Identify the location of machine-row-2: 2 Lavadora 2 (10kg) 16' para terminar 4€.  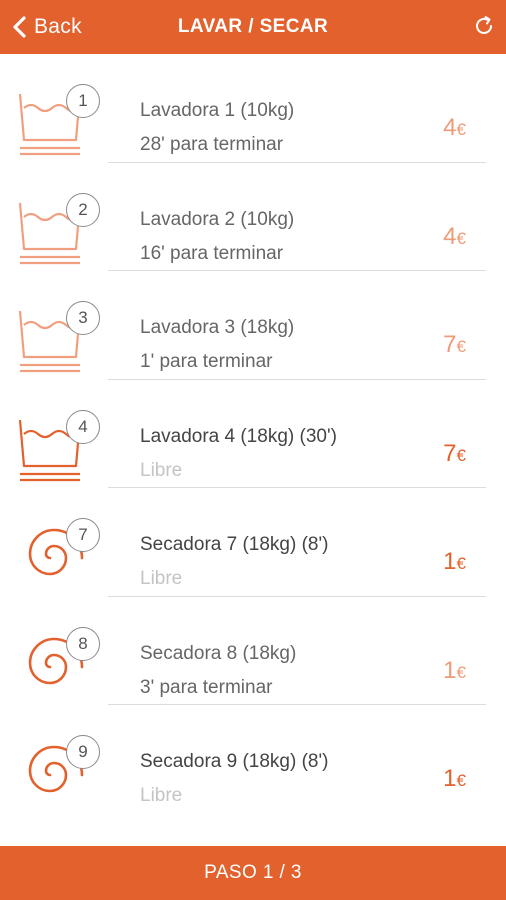
(253, 217).